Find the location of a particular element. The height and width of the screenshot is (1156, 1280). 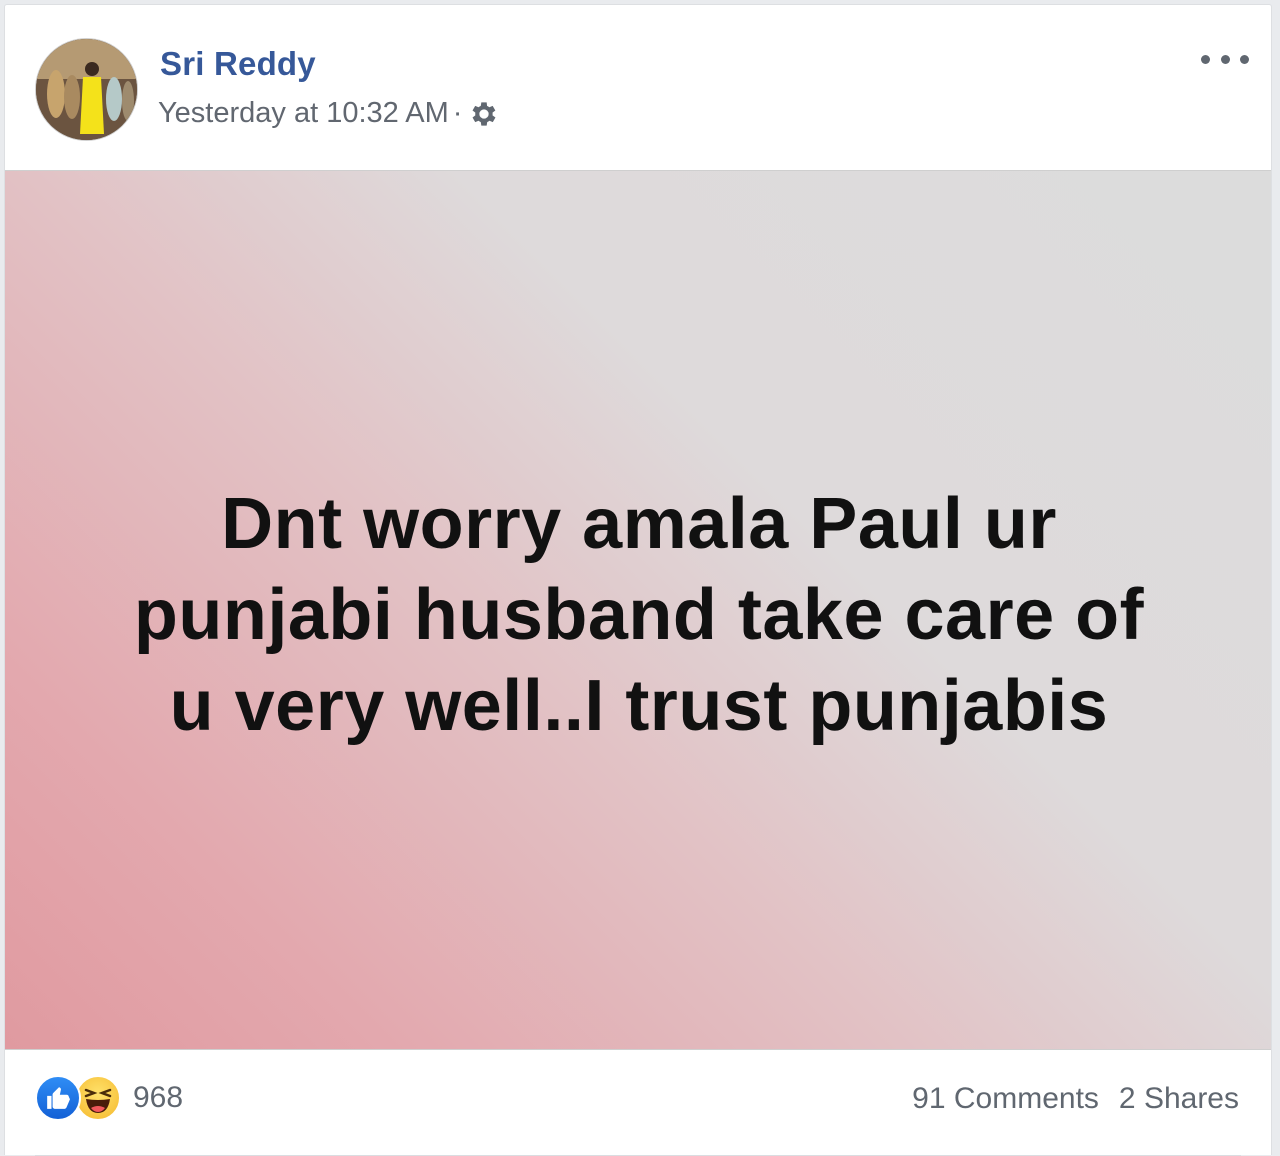

engagement-stats: 91 Comments 2 Shares is located at coordinates (1075, 1099).